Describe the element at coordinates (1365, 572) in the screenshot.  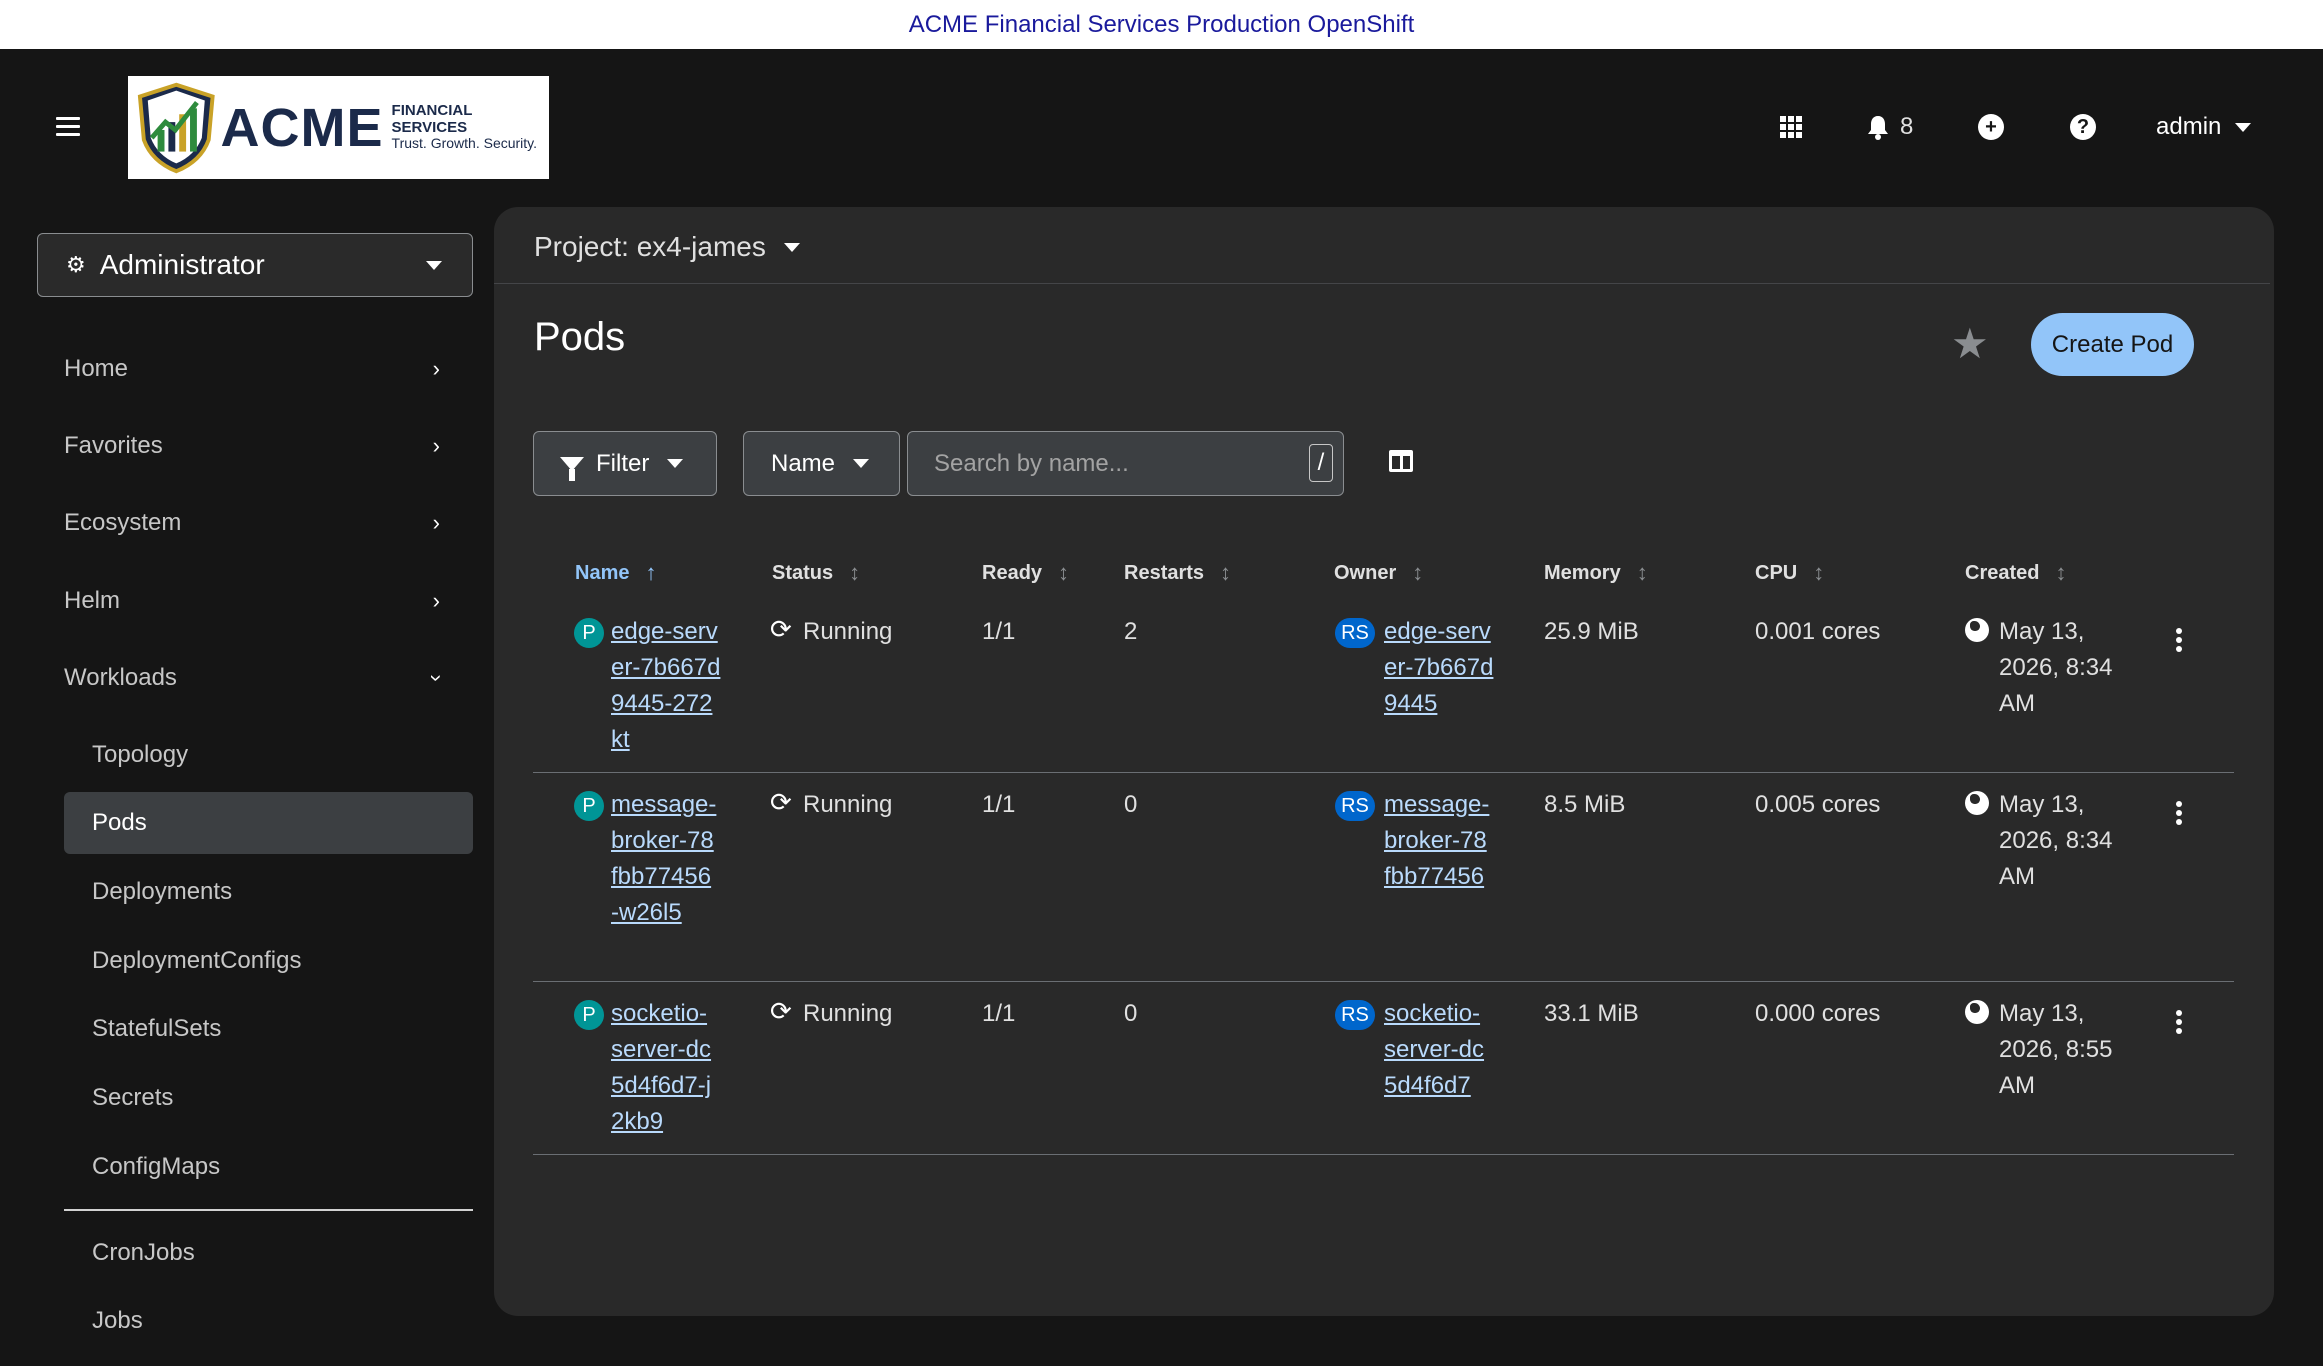
I see `col-label: Owner` at that location.